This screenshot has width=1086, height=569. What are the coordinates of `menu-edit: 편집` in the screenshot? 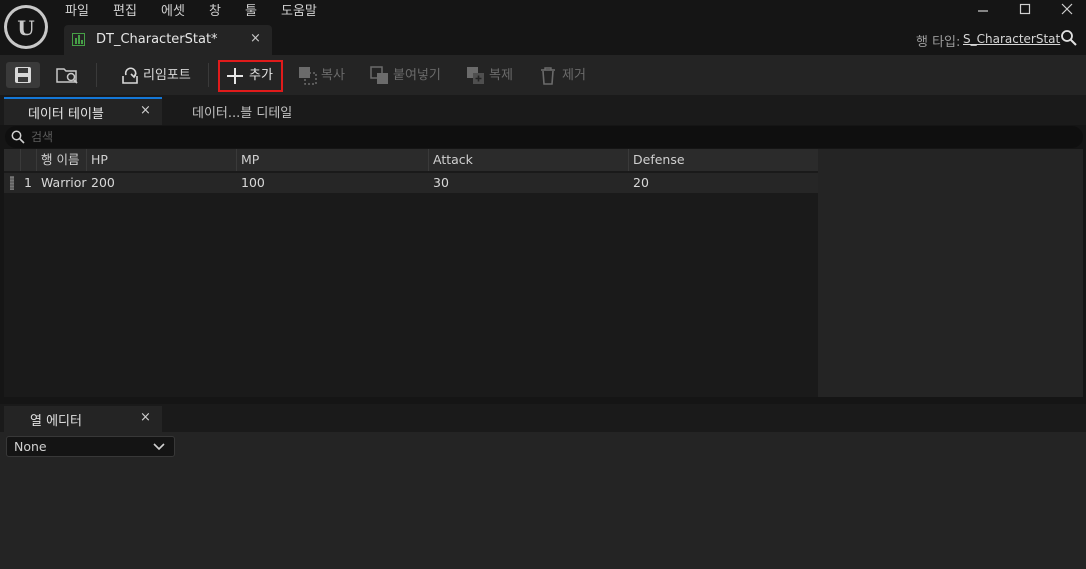 It's located at (125, 12).